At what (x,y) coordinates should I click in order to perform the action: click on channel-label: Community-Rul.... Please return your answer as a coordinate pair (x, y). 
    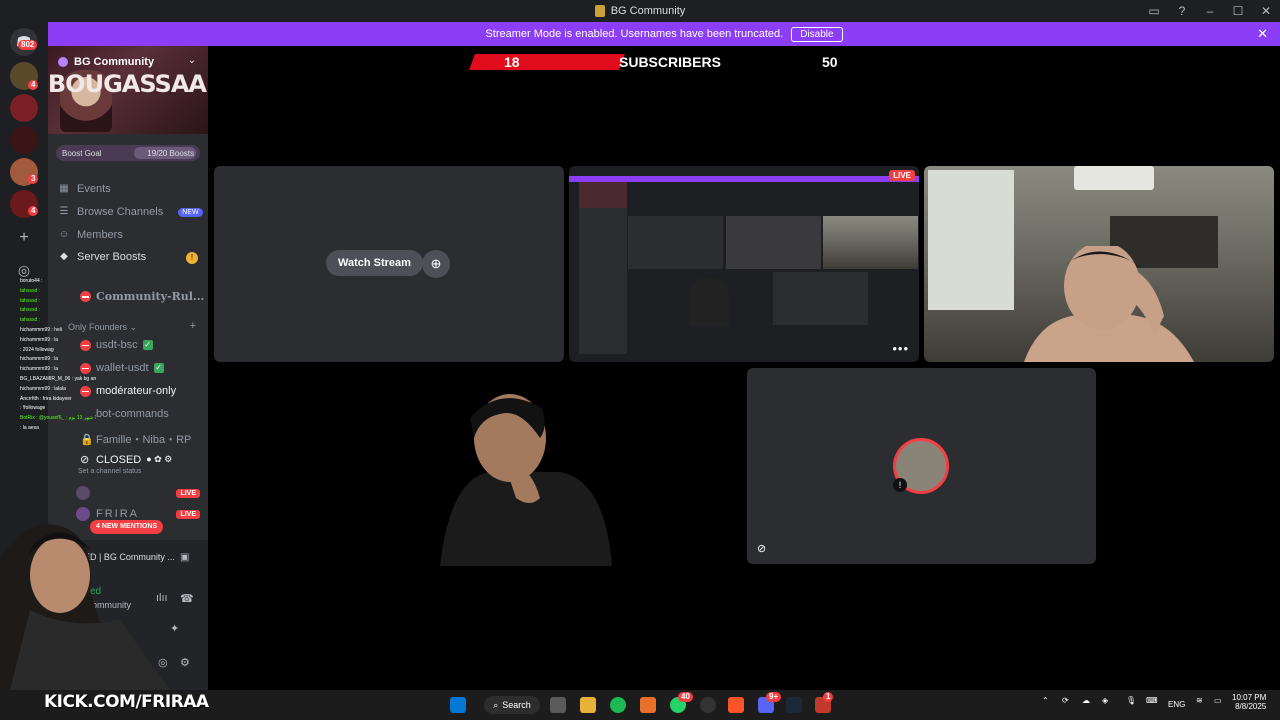
    Looking at the image, I should click on (150, 296).